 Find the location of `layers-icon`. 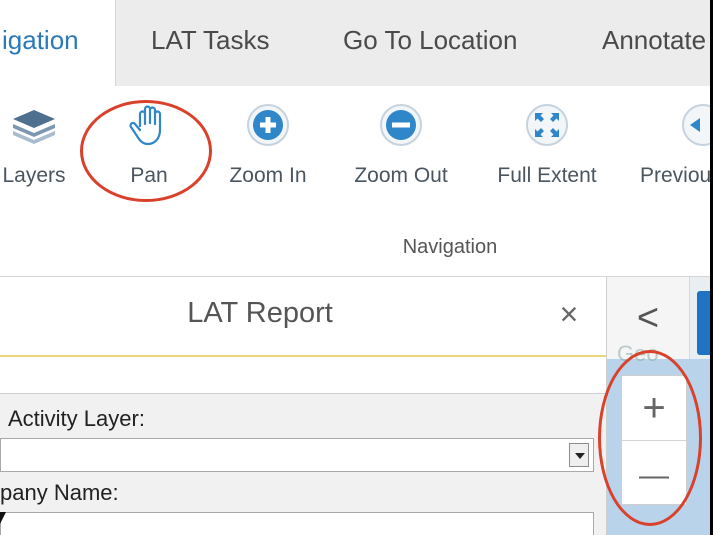

layers-icon is located at coordinates (34, 127).